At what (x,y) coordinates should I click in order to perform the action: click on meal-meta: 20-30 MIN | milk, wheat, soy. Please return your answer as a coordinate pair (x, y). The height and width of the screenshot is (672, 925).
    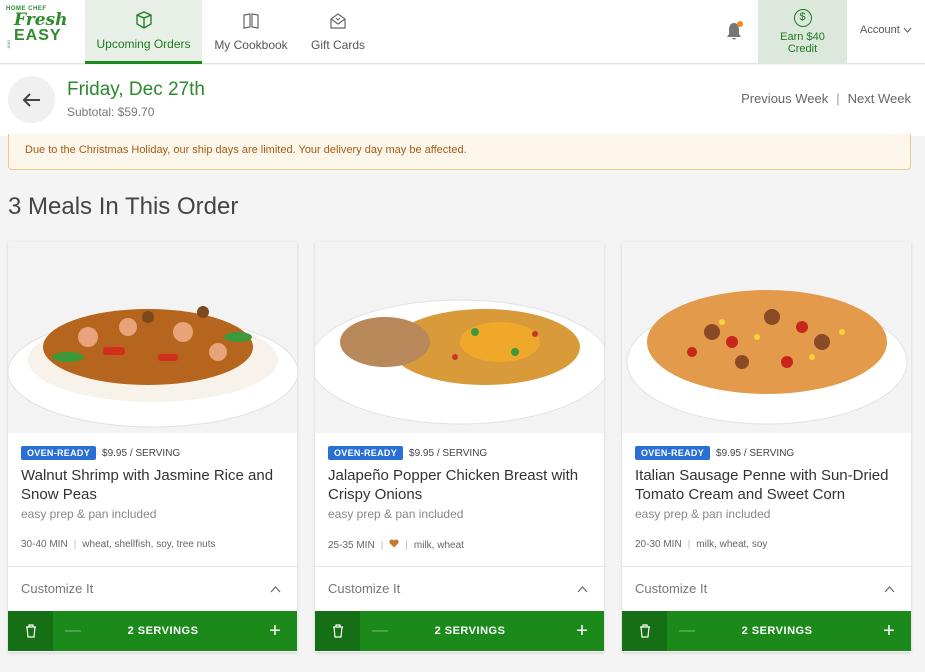
    Looking at the image, I should click on (701, 544).